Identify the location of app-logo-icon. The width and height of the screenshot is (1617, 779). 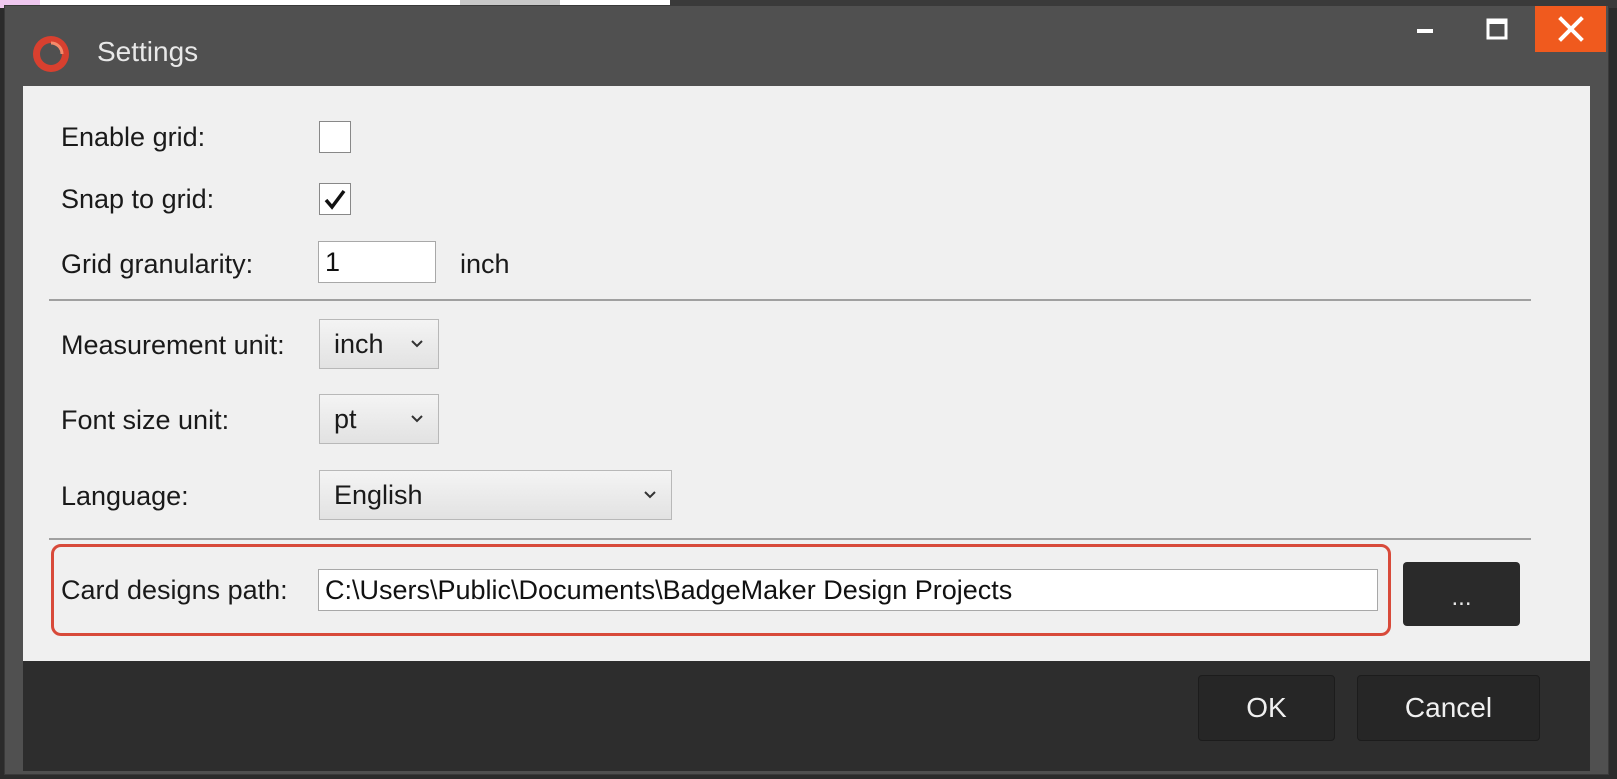
(51, 54).